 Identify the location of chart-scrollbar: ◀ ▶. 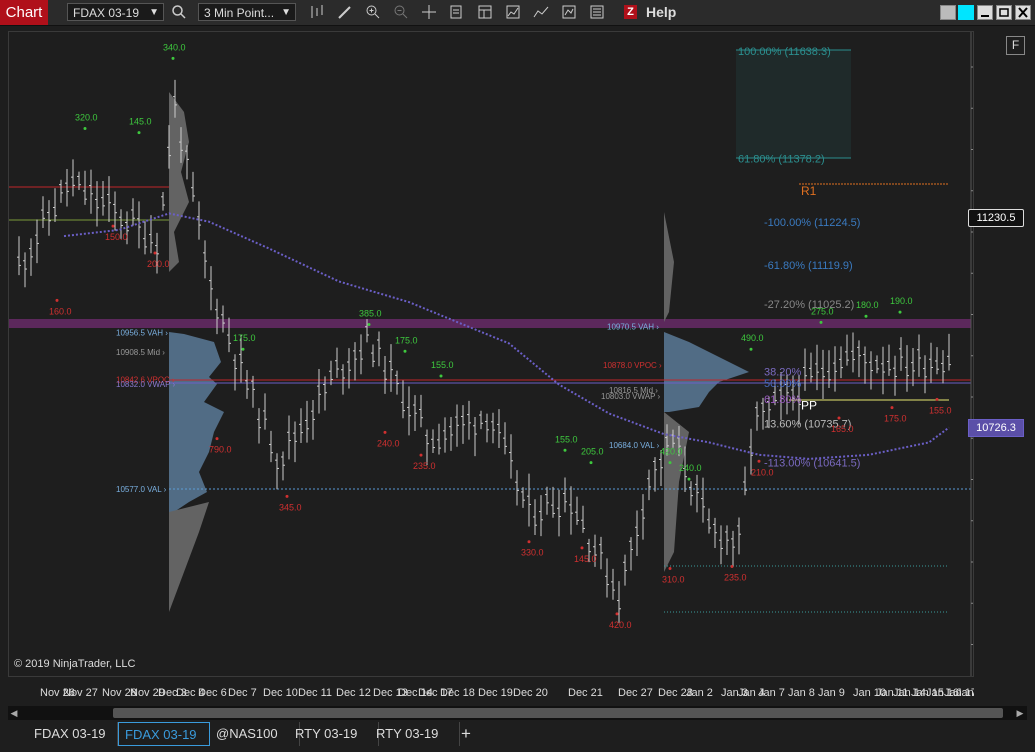
(517, 713).